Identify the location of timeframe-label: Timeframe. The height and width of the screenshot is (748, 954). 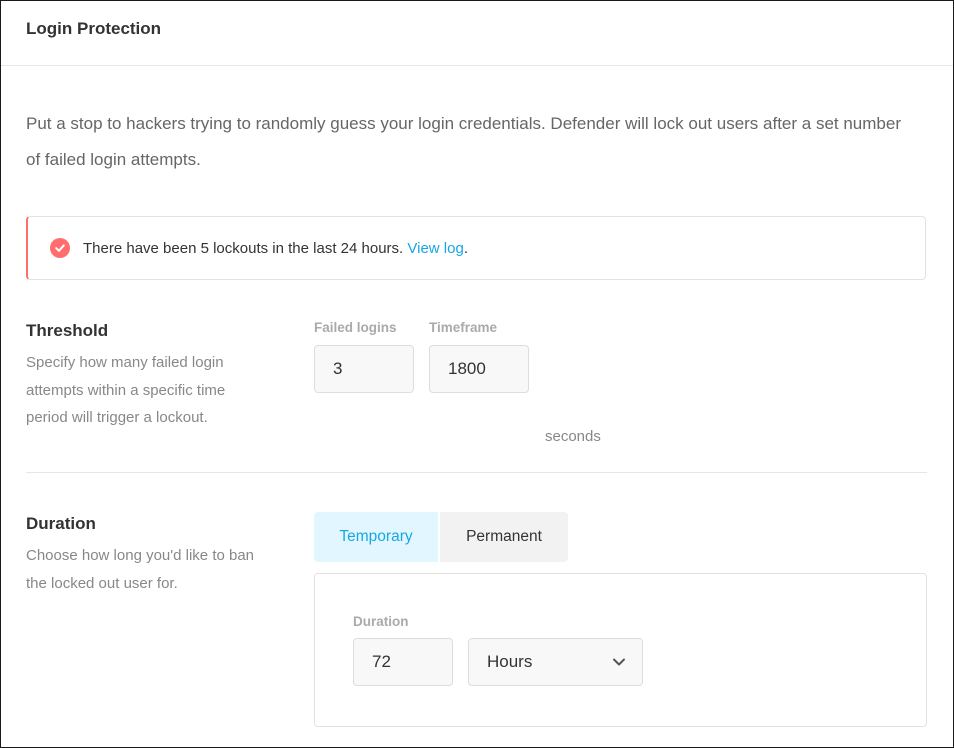
(463, 327).